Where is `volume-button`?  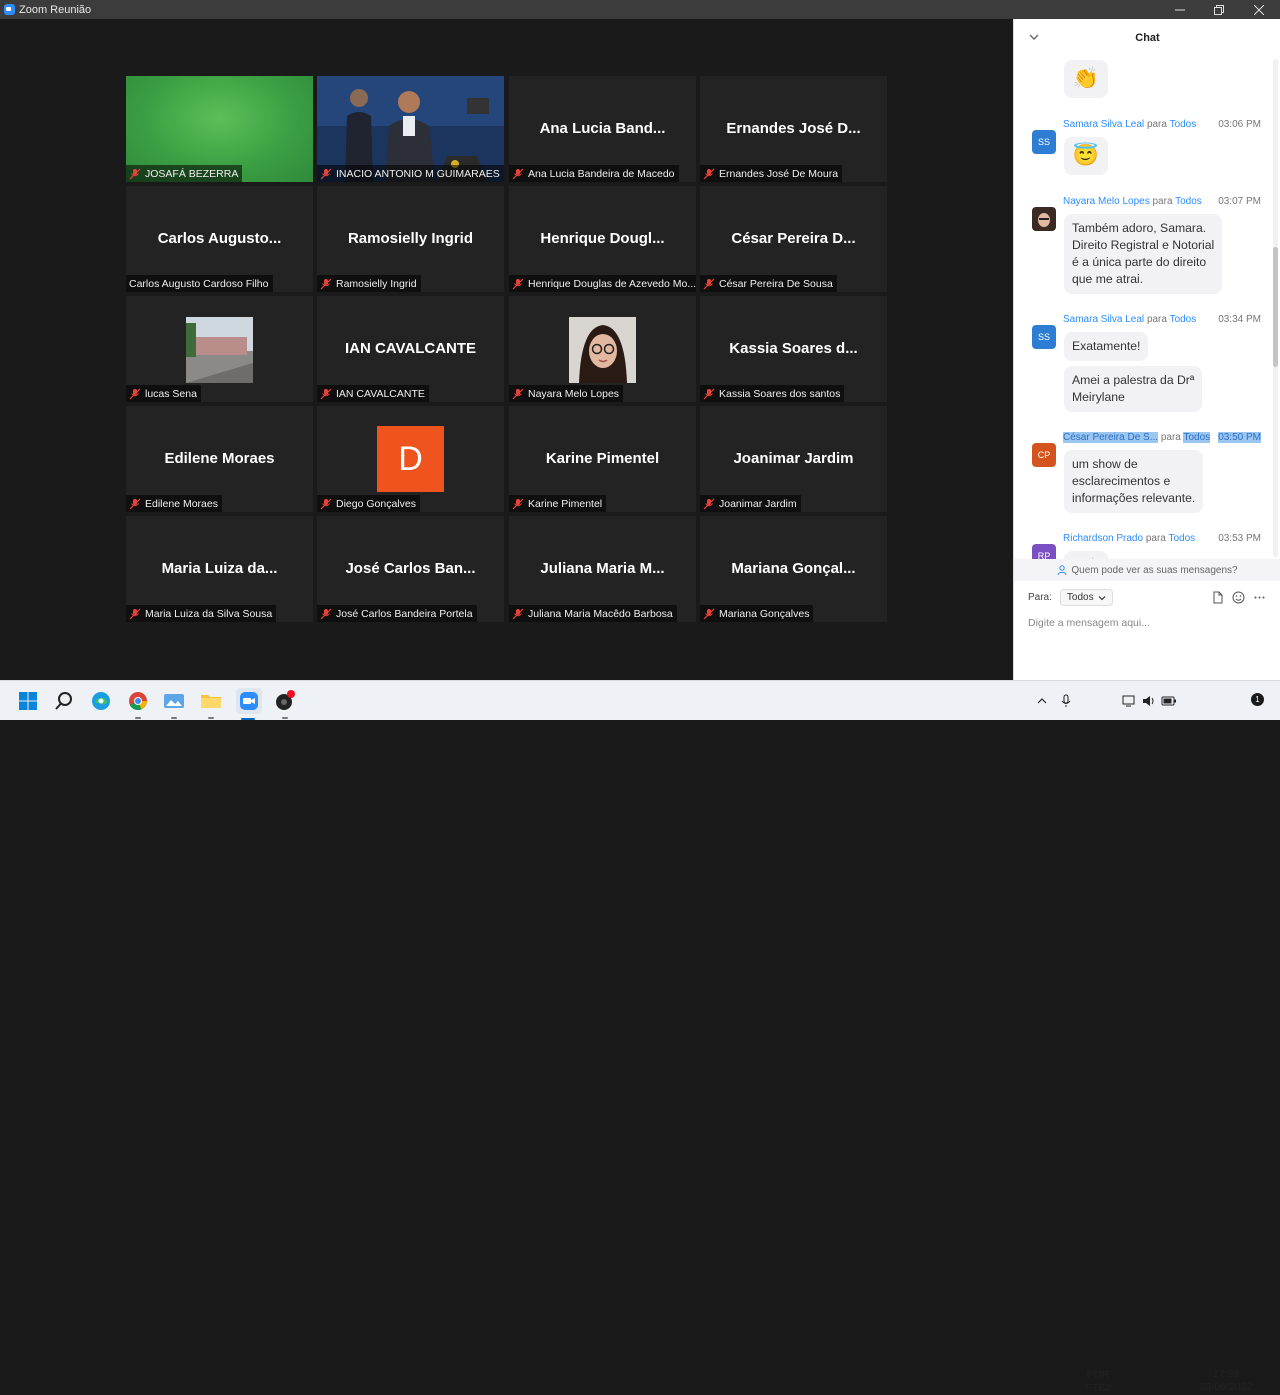 volume-button is located at coordinates (1149, 701).